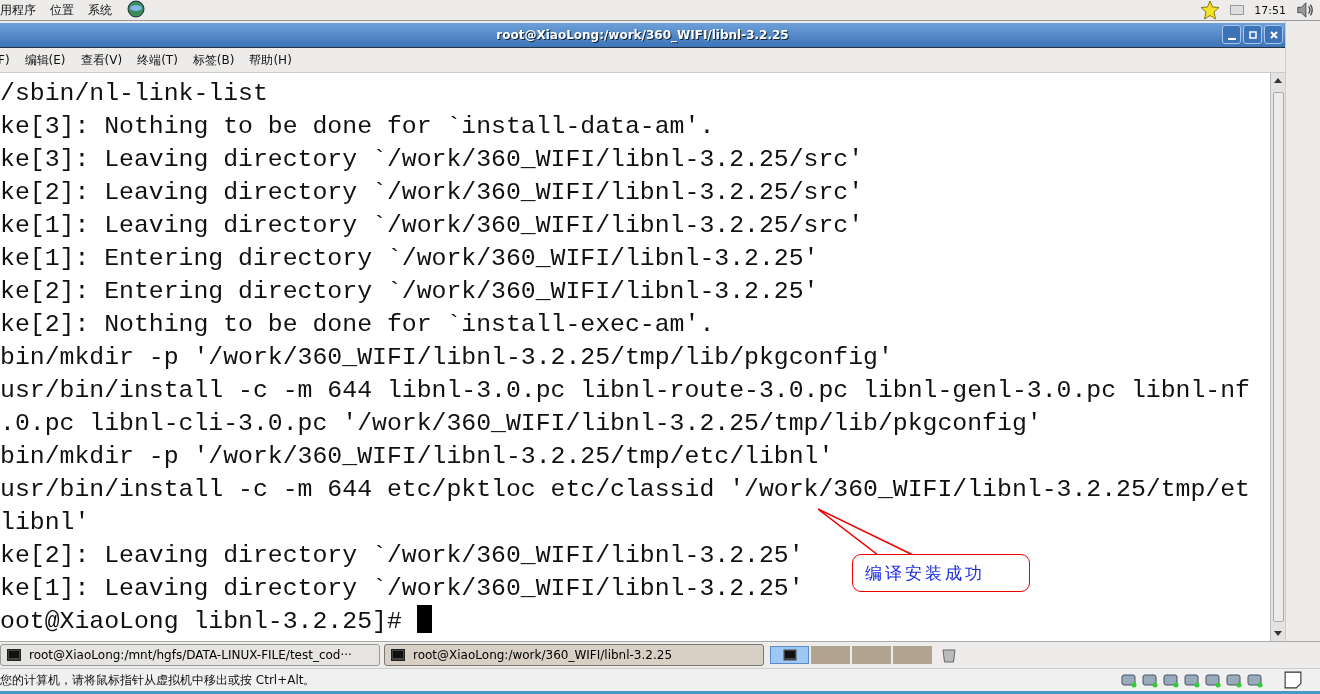 The width and height of the screenshot is (1320, 694). I want to click on panel-menu: 用程序, so click(18, 10).